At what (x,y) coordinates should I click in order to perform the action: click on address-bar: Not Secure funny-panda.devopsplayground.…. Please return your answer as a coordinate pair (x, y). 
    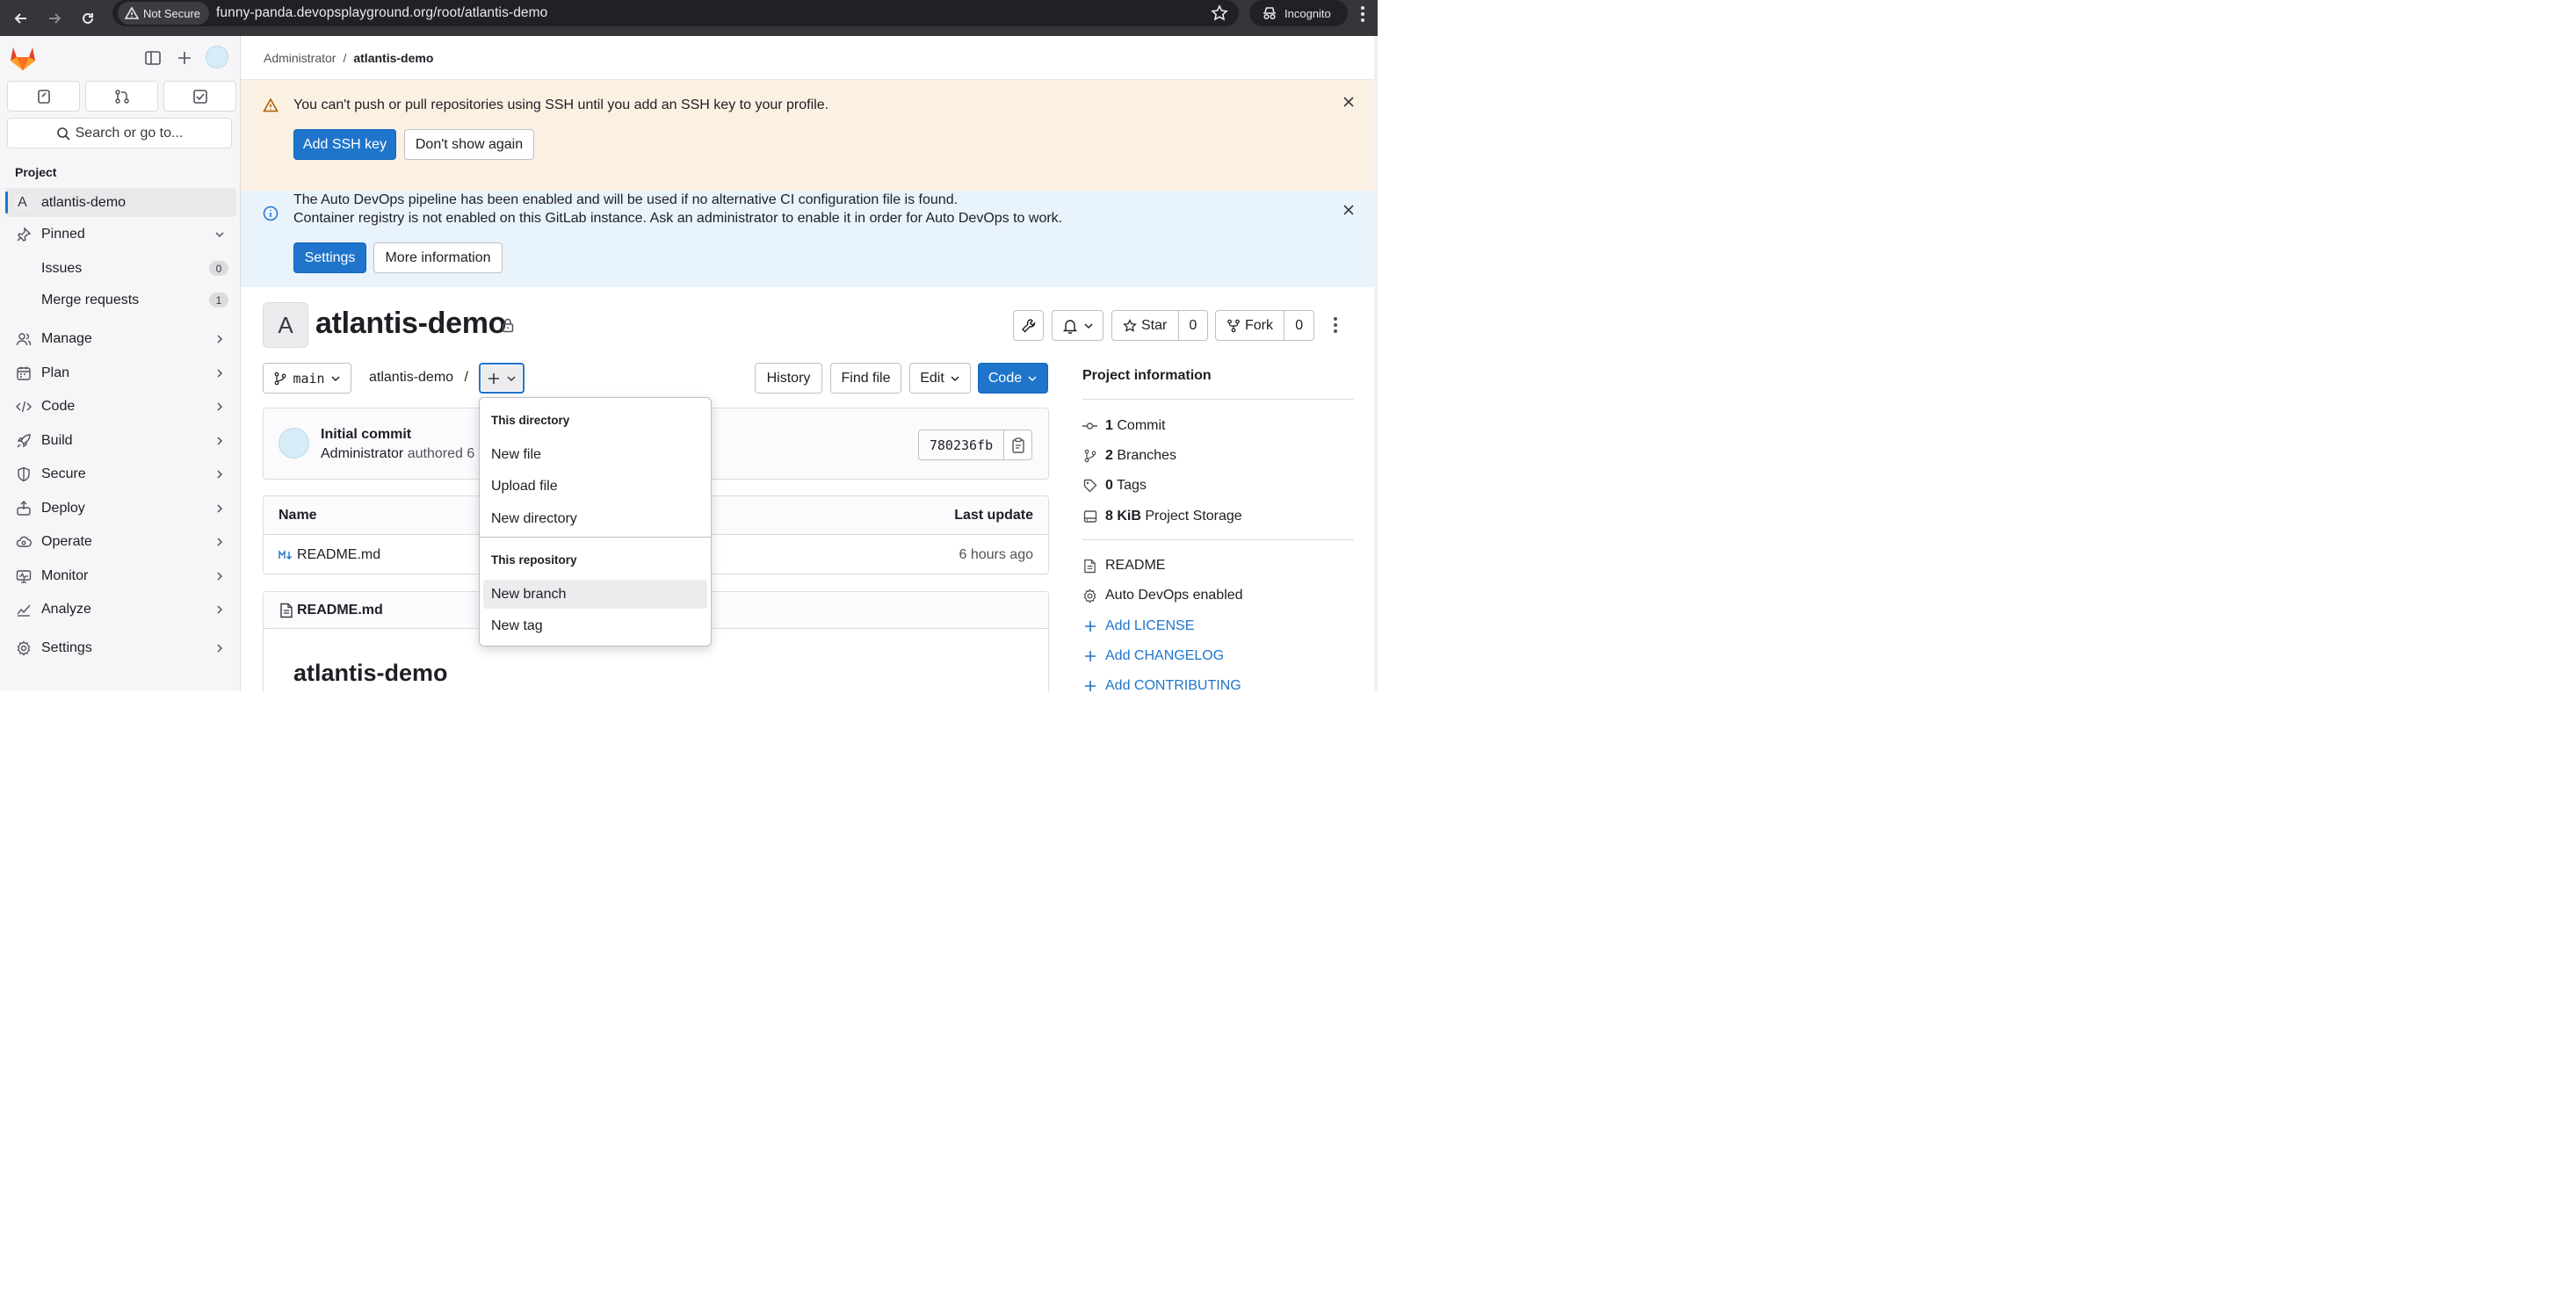
    Looking at the image, I should click on (675, 13).